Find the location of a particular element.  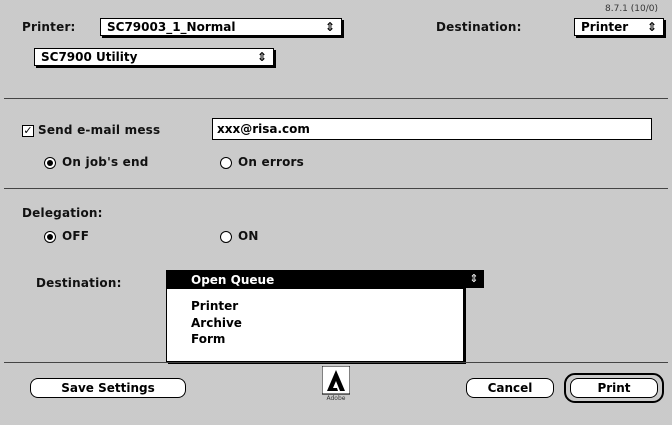

delegation-on-label: ON is located at coordinates (248, 236).